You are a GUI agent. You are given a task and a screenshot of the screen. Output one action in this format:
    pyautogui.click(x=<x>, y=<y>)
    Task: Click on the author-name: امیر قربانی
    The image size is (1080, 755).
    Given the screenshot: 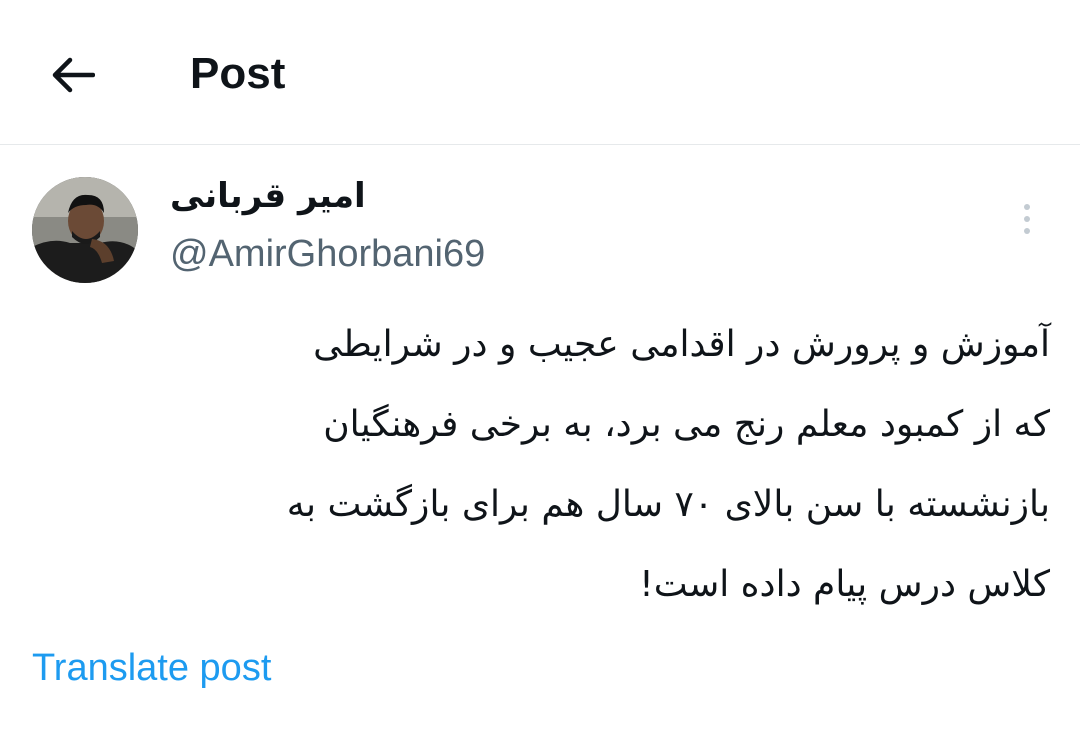 What is the action you would take?
    pyautogui.click(x=268, y=196)
    